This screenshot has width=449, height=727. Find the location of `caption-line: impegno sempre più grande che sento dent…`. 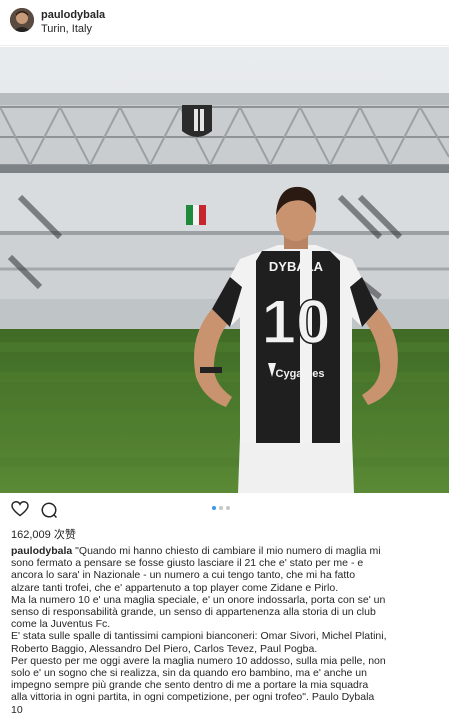

caption-line: impegno sempre più grande che sento dent… is located at coordinates (190, 685).